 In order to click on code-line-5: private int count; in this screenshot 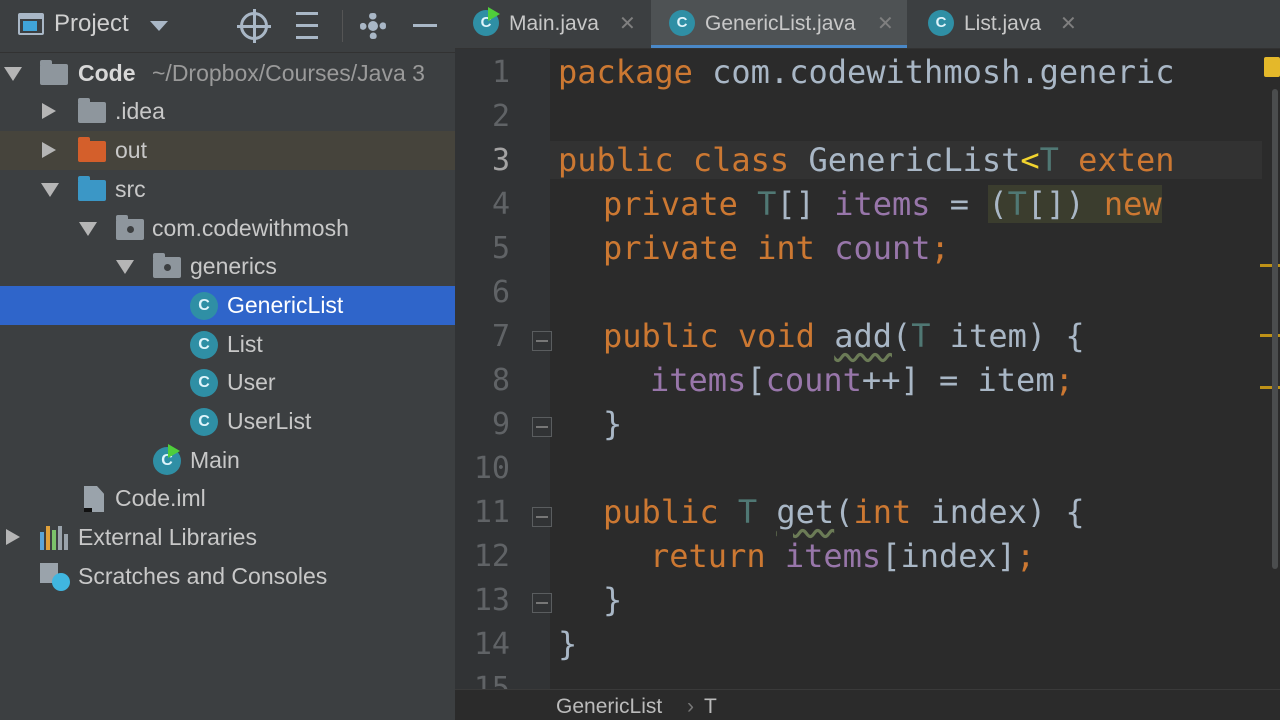, I will do `click(776, 248)`.